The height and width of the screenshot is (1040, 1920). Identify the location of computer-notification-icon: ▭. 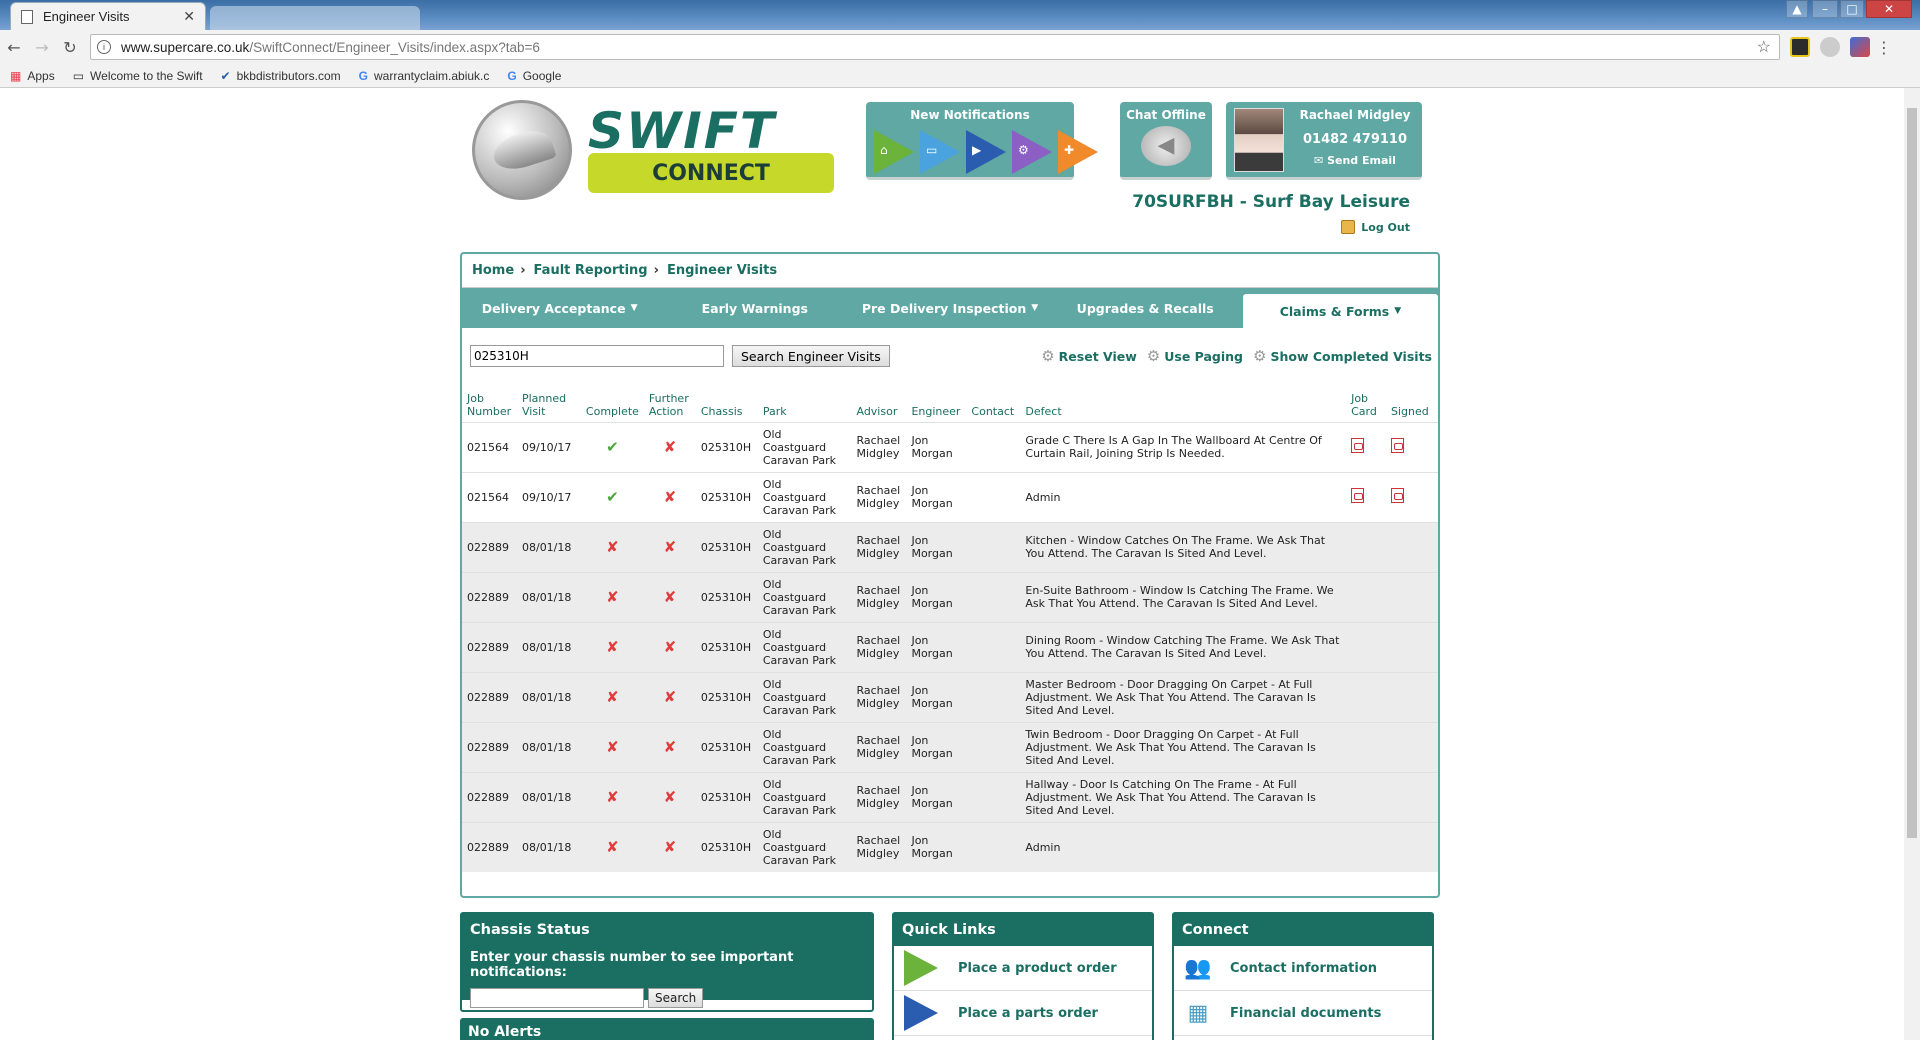
(940, 152).